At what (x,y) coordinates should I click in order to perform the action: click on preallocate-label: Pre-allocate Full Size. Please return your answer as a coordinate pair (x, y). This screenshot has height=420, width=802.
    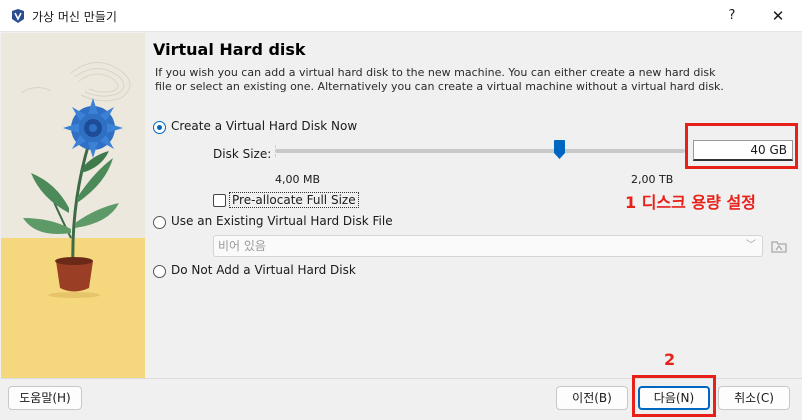
    Looking at the image, I should click on (294, 200).